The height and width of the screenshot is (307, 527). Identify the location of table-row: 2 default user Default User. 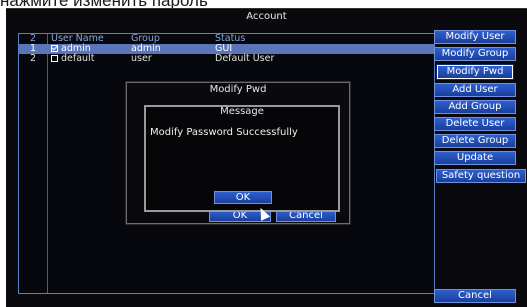
(226, 59).